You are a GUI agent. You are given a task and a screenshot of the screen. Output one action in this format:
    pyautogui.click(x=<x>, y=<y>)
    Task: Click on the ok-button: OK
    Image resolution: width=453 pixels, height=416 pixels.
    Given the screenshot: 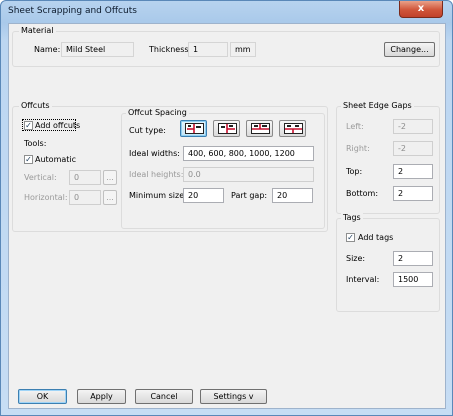 What is the action you would take?
    pyautogui.click(x=42, y=396)
    